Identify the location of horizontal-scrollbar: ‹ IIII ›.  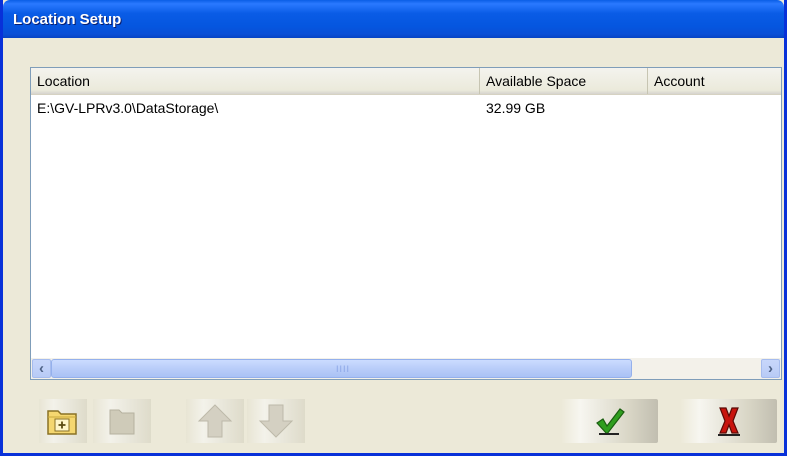
(406, 368).